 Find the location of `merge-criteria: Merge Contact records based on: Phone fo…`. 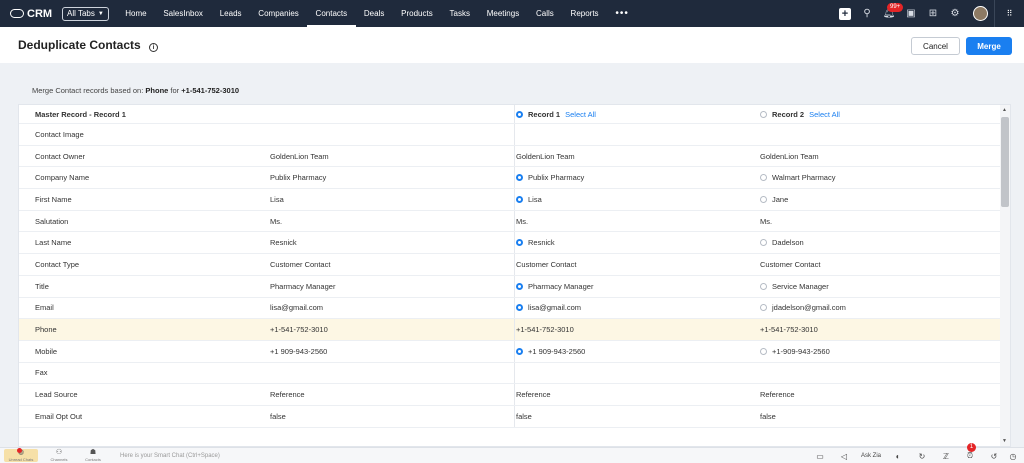

merge-criteria: Merge Contact records based on: Phone fo… is located at coordinates (135, 90).